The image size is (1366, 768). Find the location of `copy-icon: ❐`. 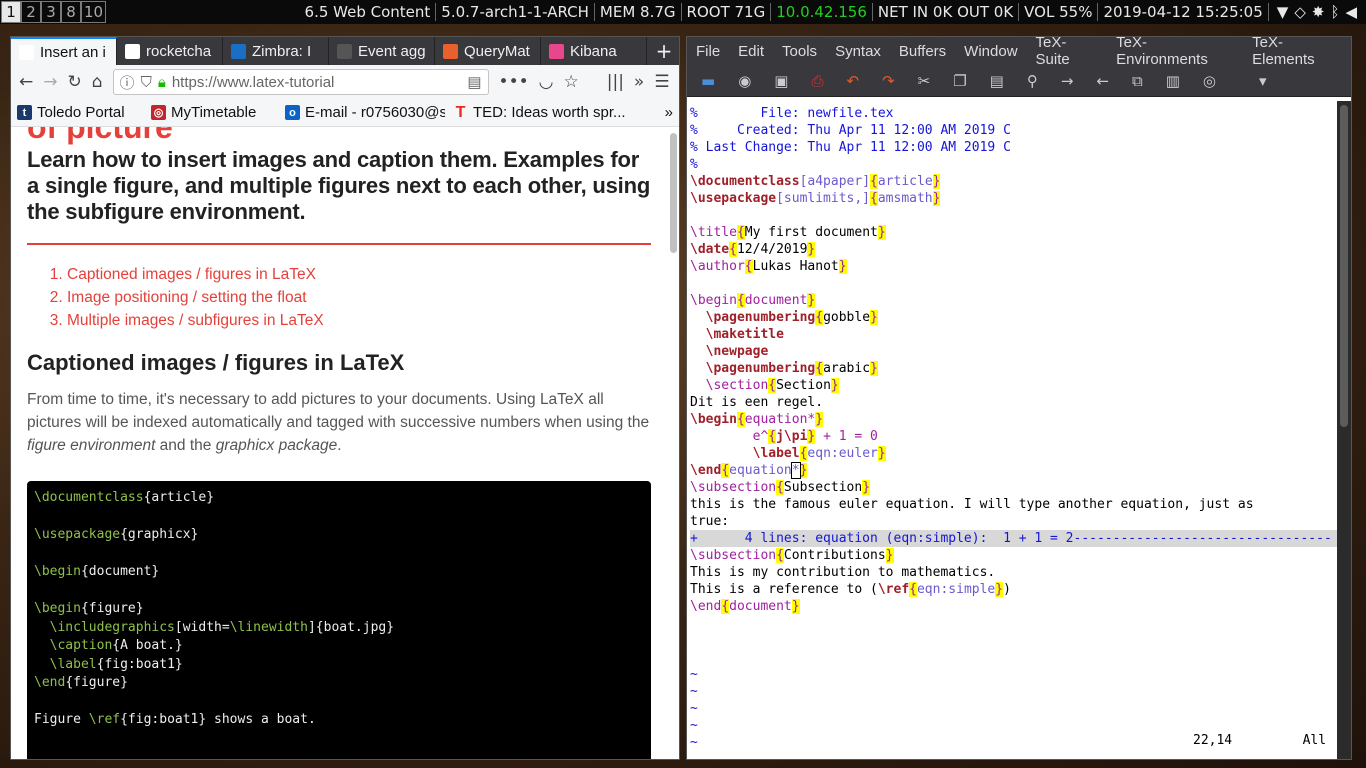

copy-icon: ❐ is located at coordinates (959, 81).